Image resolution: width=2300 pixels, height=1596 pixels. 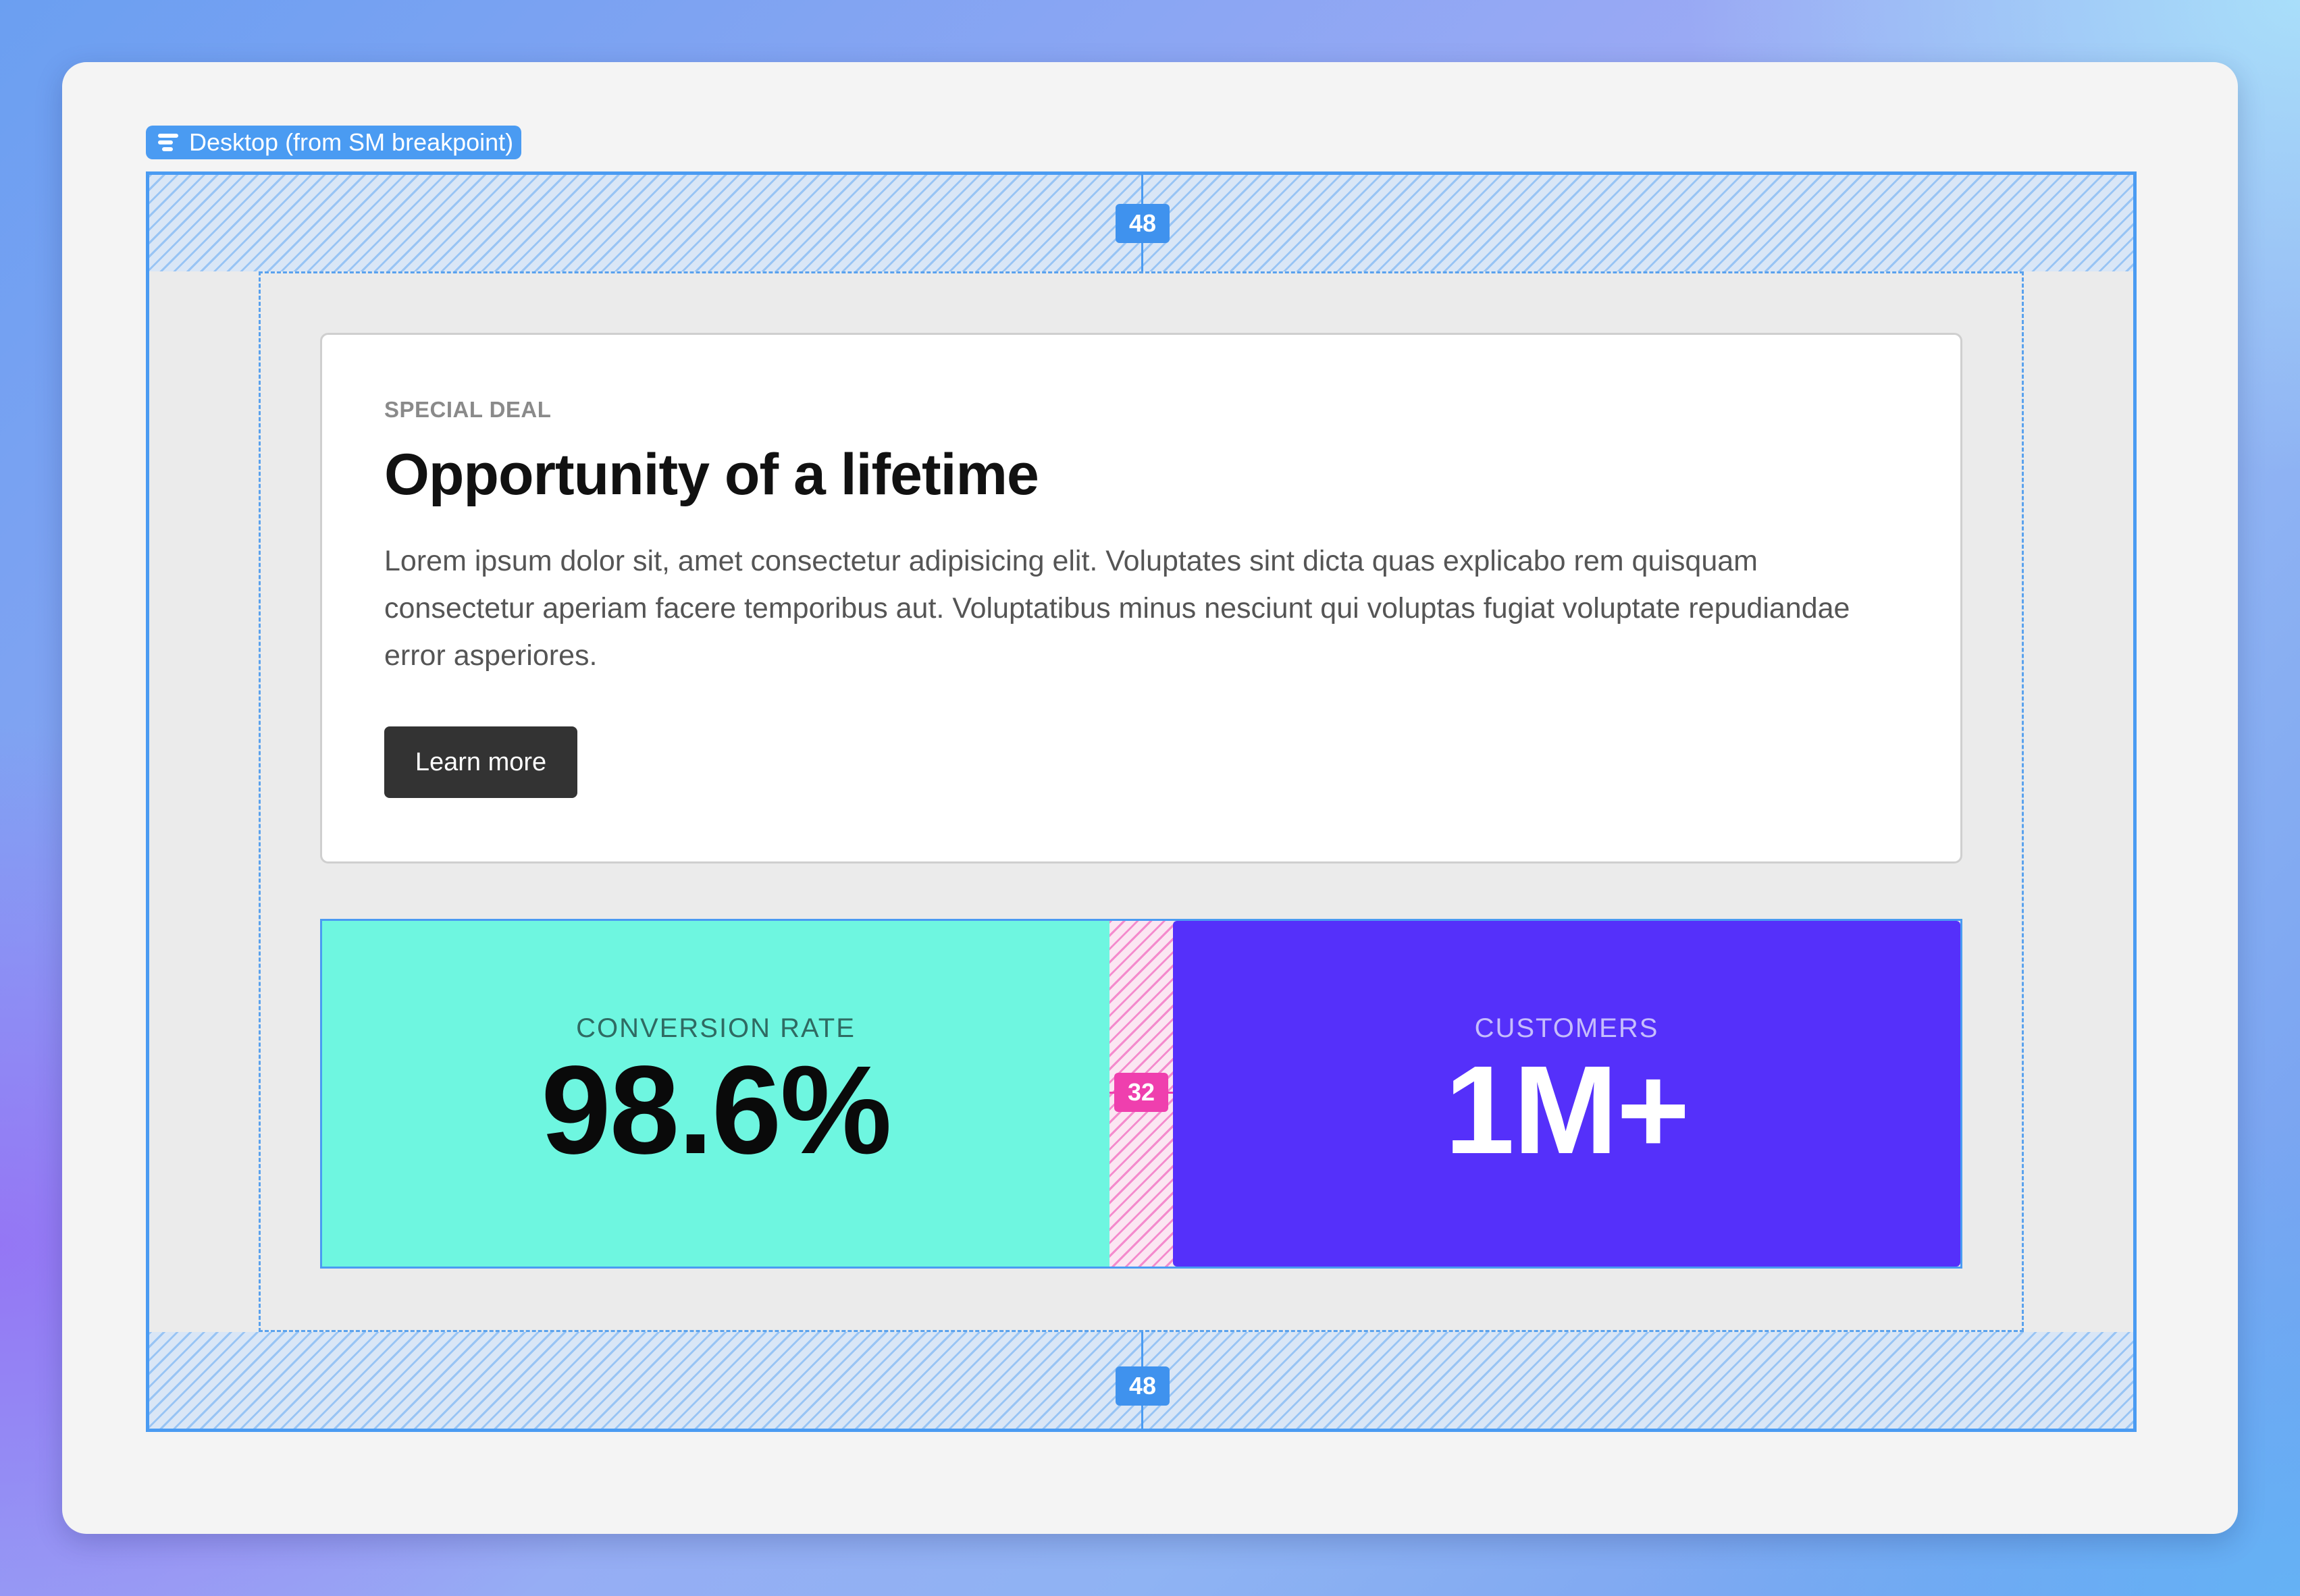 I want to click on stat-label: CONVERSION RATE, so click(x=716, y=1028).